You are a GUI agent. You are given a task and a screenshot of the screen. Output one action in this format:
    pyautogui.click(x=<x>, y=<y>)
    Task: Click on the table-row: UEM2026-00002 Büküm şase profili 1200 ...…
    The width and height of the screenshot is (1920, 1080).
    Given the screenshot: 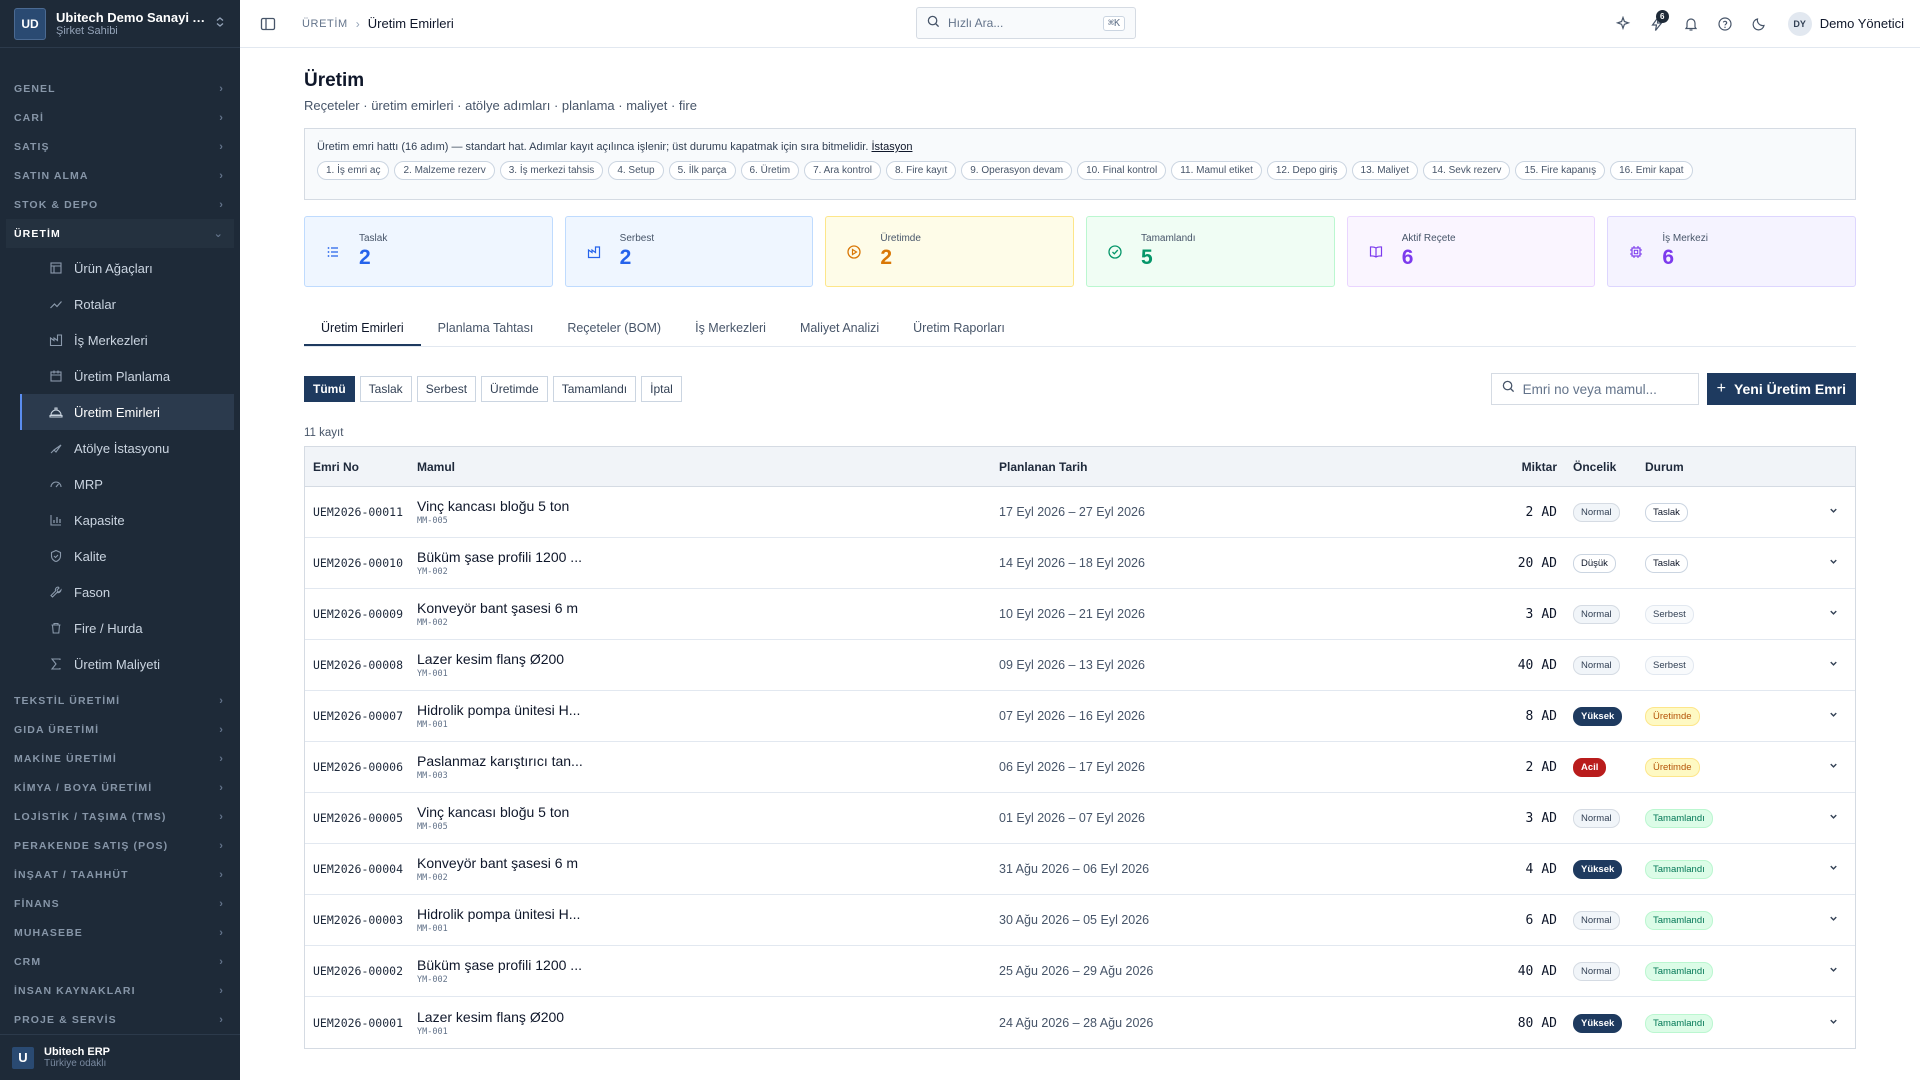 What is the action you would take?
    pyautogui.click(x=1080, y=971)
    